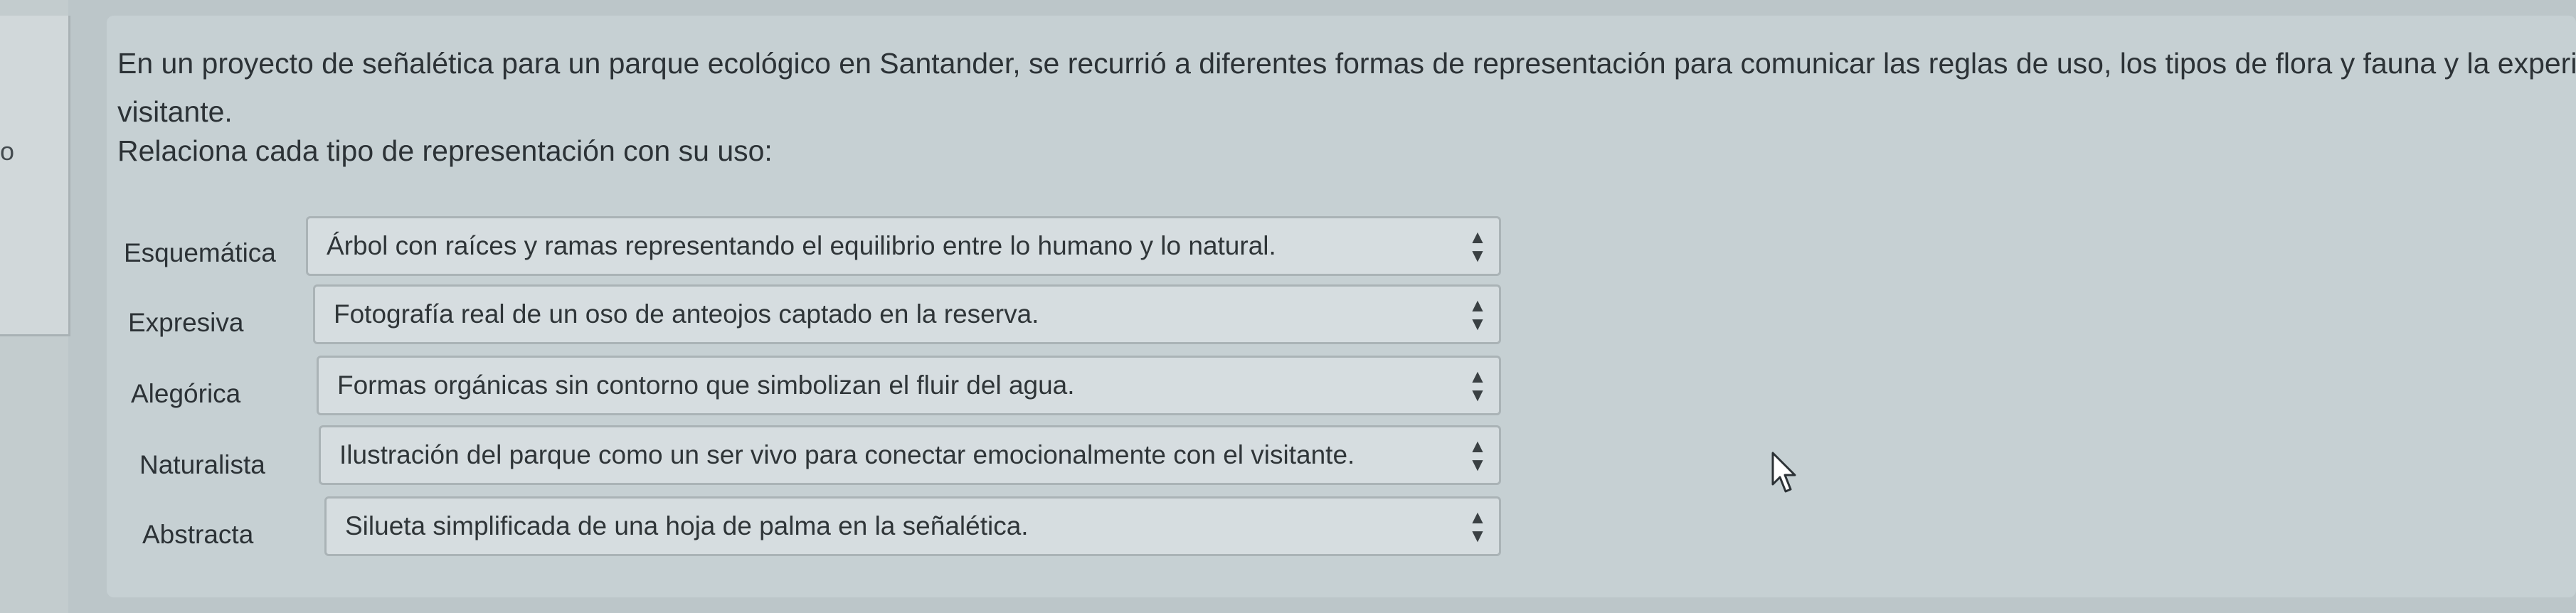 Image resolution: width=2576 pixels, height=613 pixels. I want to click on match-label-esquematica: Esquemática, so click(200, 252).